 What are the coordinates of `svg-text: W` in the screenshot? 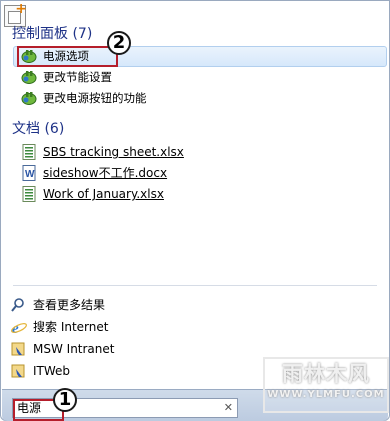 It's located at (30, 174).